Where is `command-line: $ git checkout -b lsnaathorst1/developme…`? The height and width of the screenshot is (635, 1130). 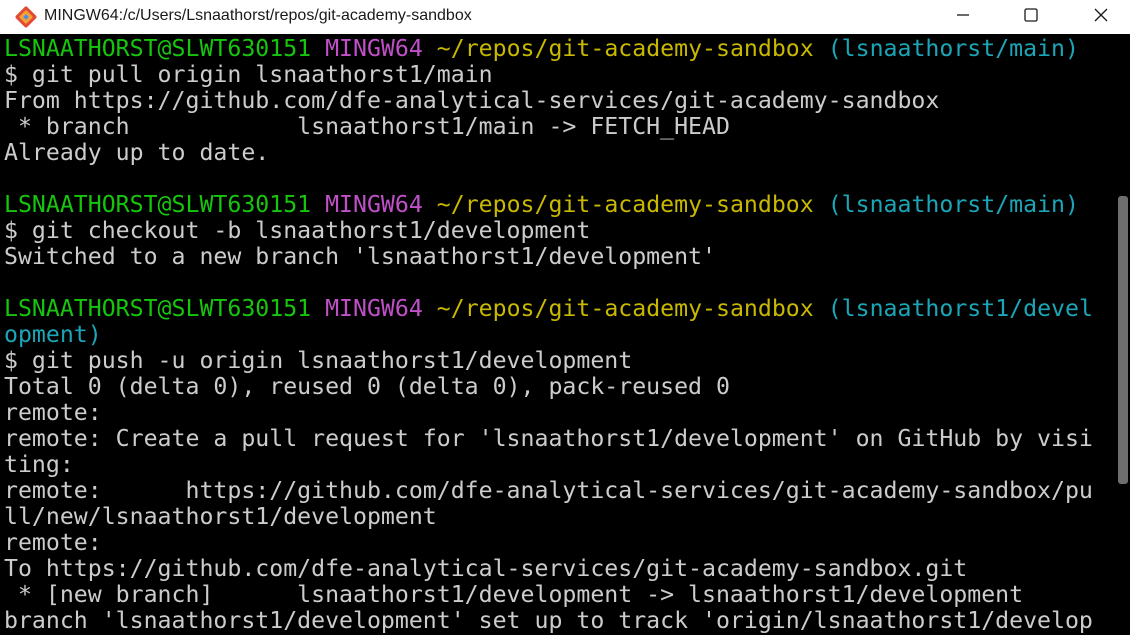
command-line: $ git checkout -b lsnaathorst1/developme… is located at coordinates (297, 230).